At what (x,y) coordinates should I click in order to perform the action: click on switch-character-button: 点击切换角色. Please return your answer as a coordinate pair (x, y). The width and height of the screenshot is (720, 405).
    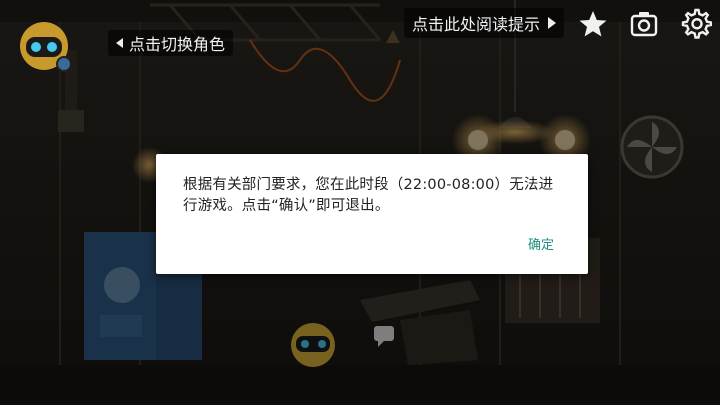
    Looking at the image, I should click on (171, 43).